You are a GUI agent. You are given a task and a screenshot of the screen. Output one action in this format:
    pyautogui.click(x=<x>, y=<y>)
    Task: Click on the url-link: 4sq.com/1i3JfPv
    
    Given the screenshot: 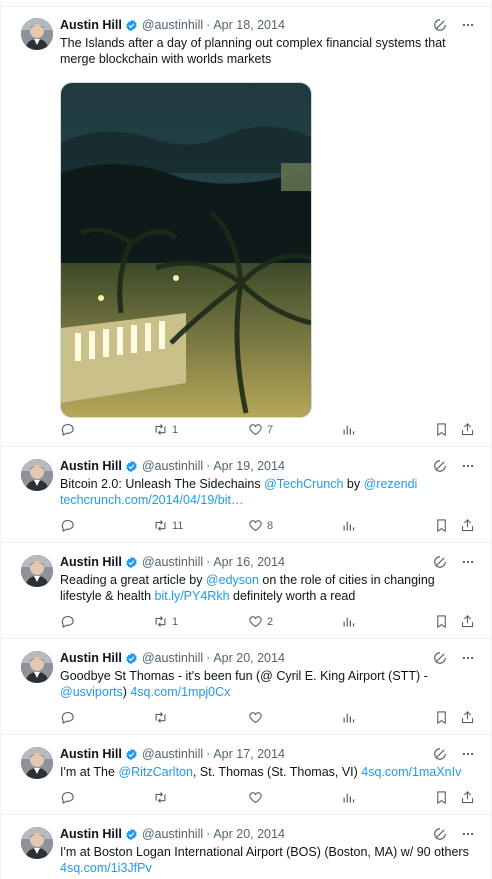 What is the action you would take?
    pyautogui.click(x=106, y=868)
    